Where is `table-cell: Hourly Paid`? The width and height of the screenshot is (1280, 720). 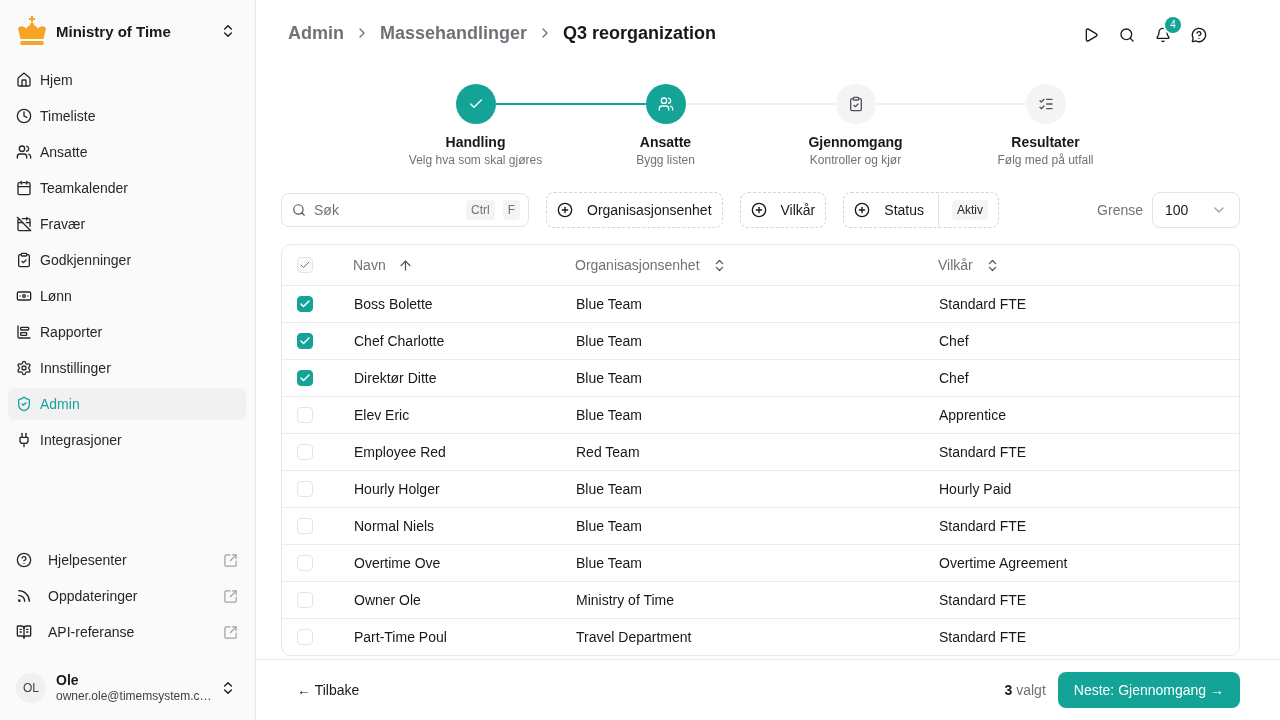
table-cell: Hourly Paid is located at coordinates (975, 489).